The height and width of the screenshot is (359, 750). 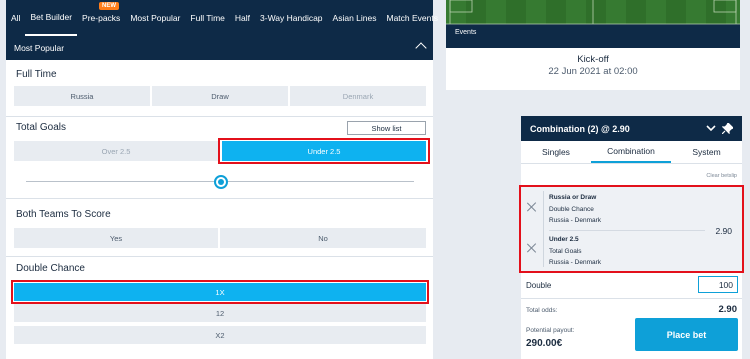 I want to click on double-chance-title: Double Chance, so click(x=50, y=268).